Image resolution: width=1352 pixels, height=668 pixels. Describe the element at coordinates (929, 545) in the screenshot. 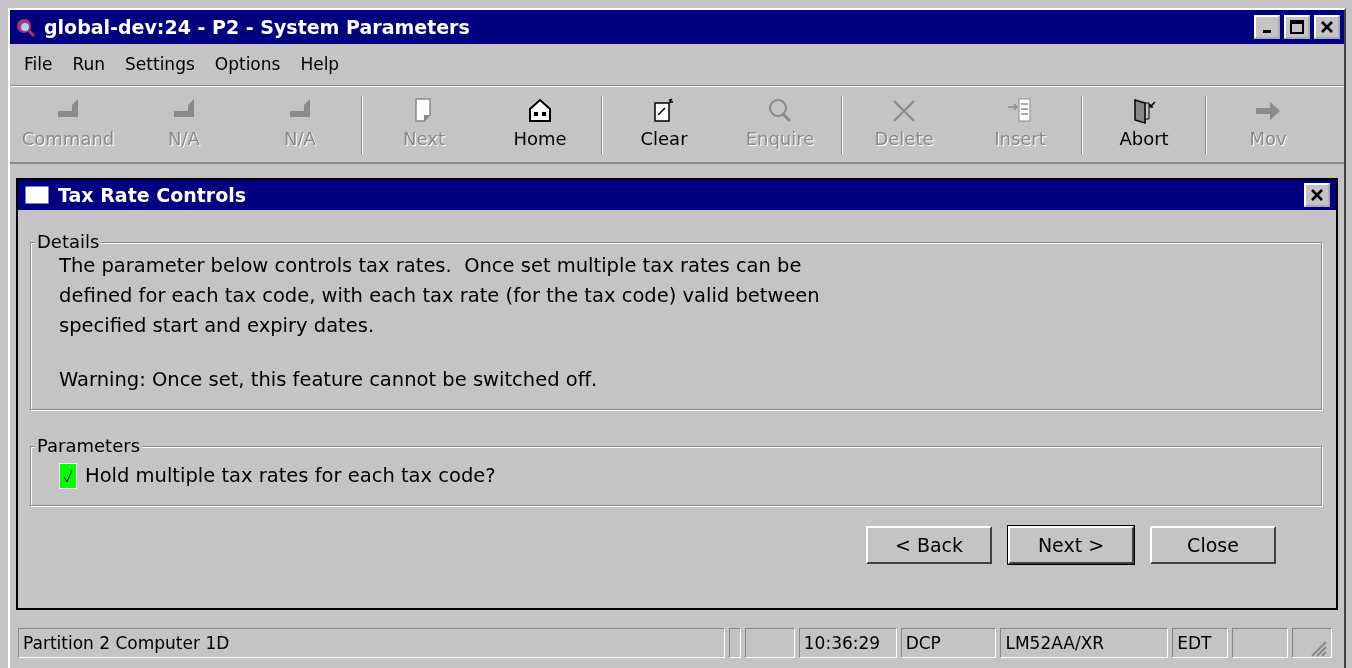

I see `dialog-button: < Back` at that location.